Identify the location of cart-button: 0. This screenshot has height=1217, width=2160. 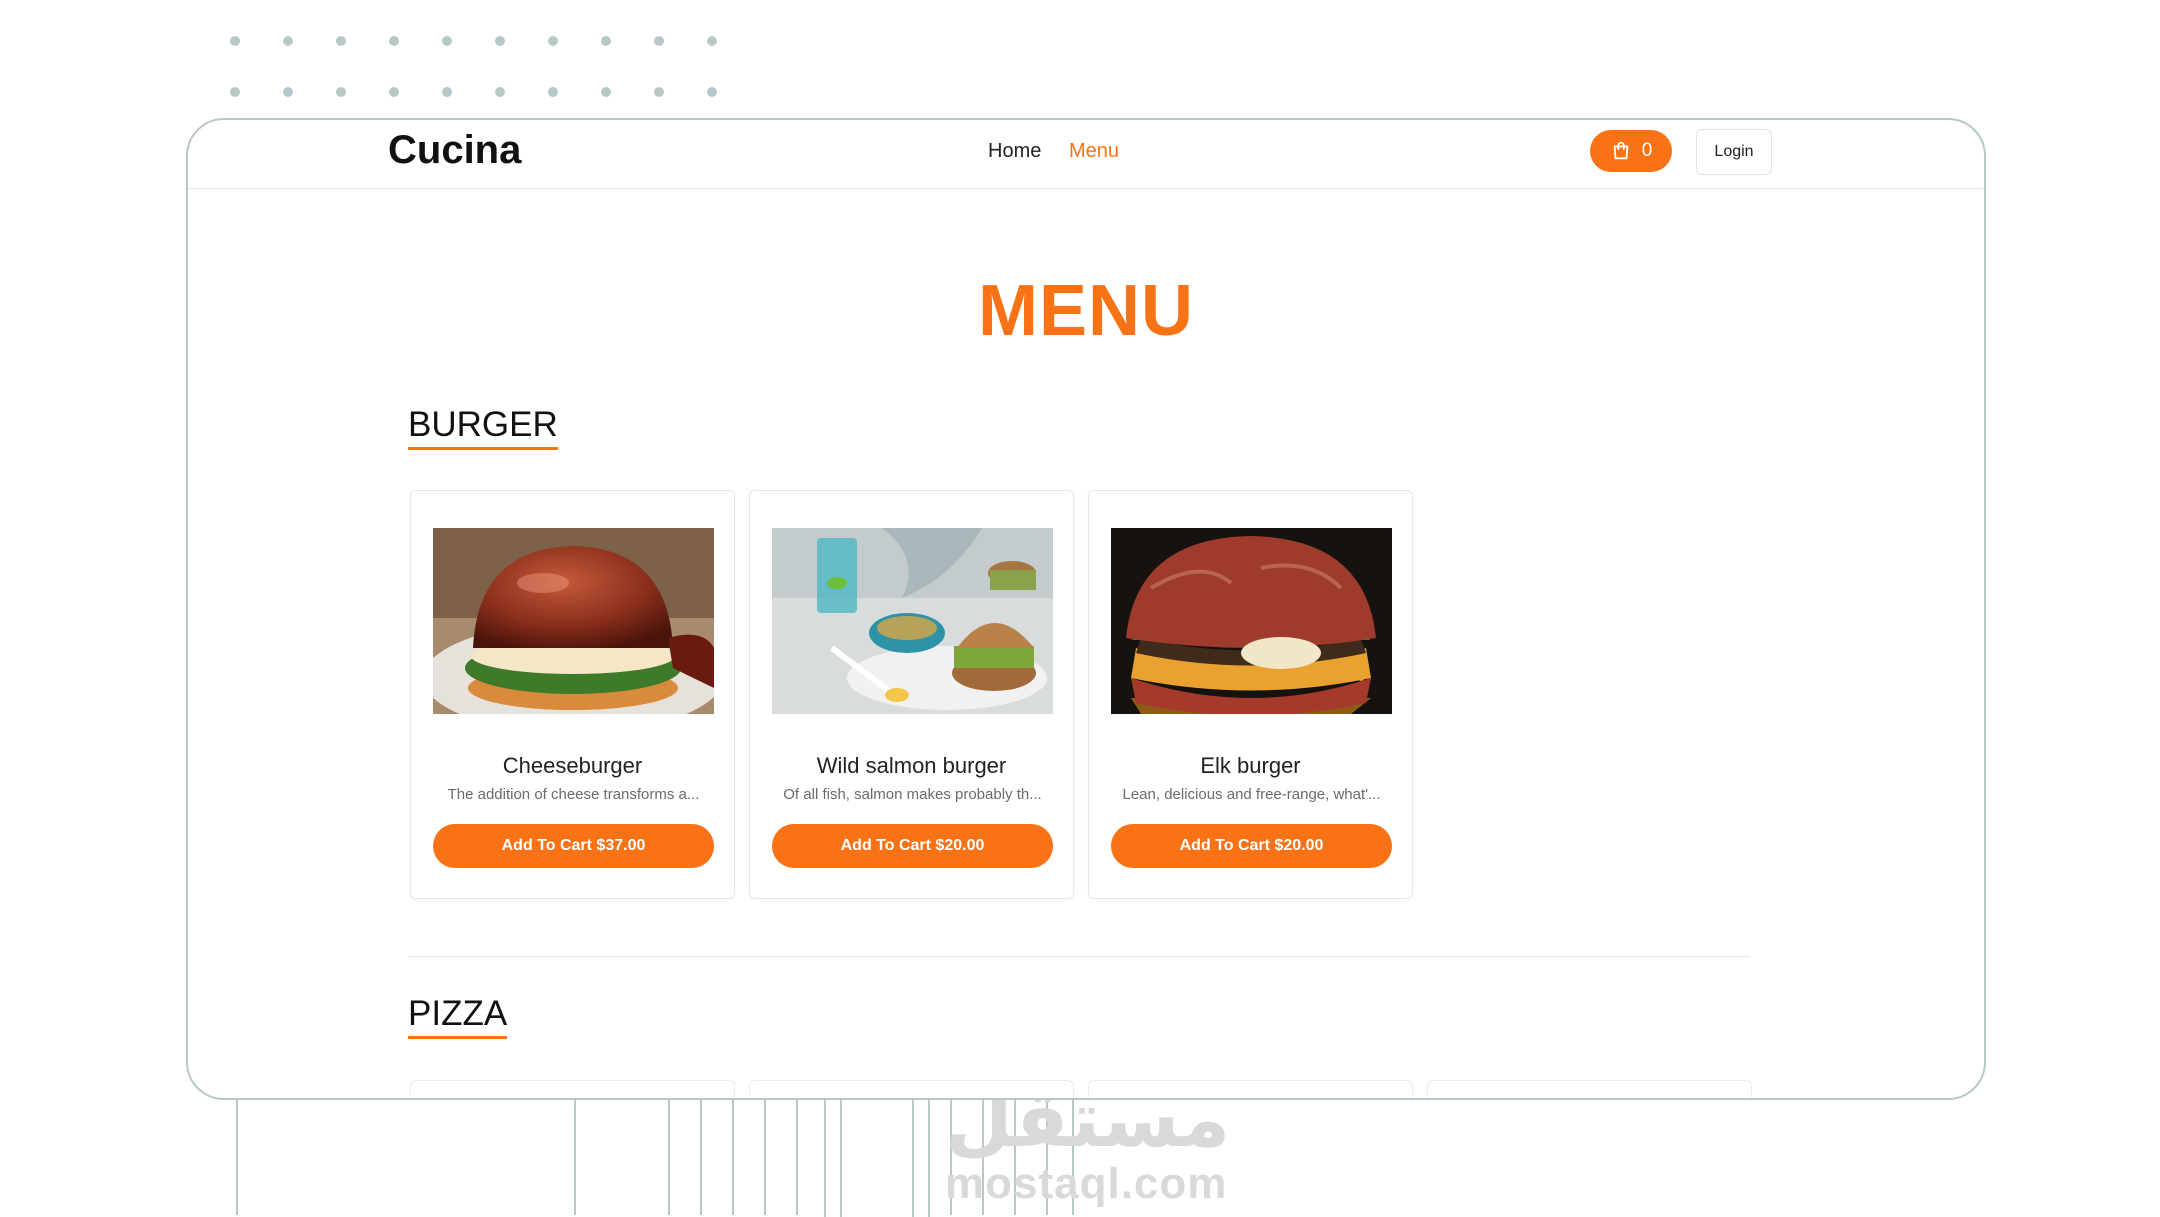
(1631, 151).